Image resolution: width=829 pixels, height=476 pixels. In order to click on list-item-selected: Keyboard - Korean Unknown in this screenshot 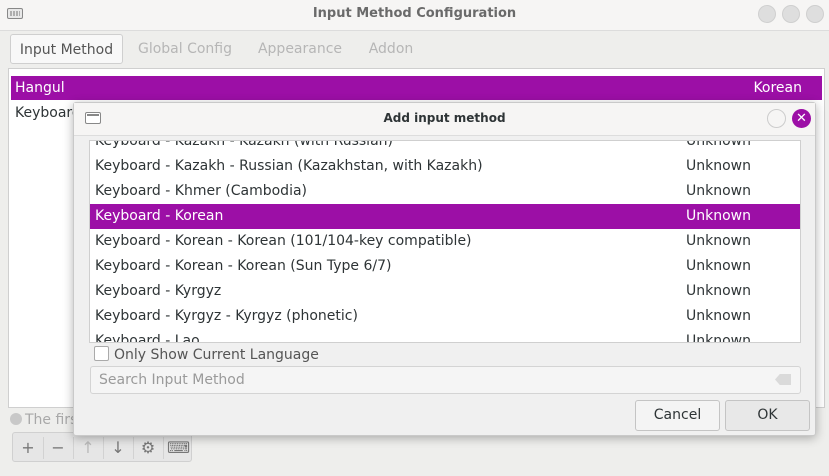, I will do `click(445, 216)`.